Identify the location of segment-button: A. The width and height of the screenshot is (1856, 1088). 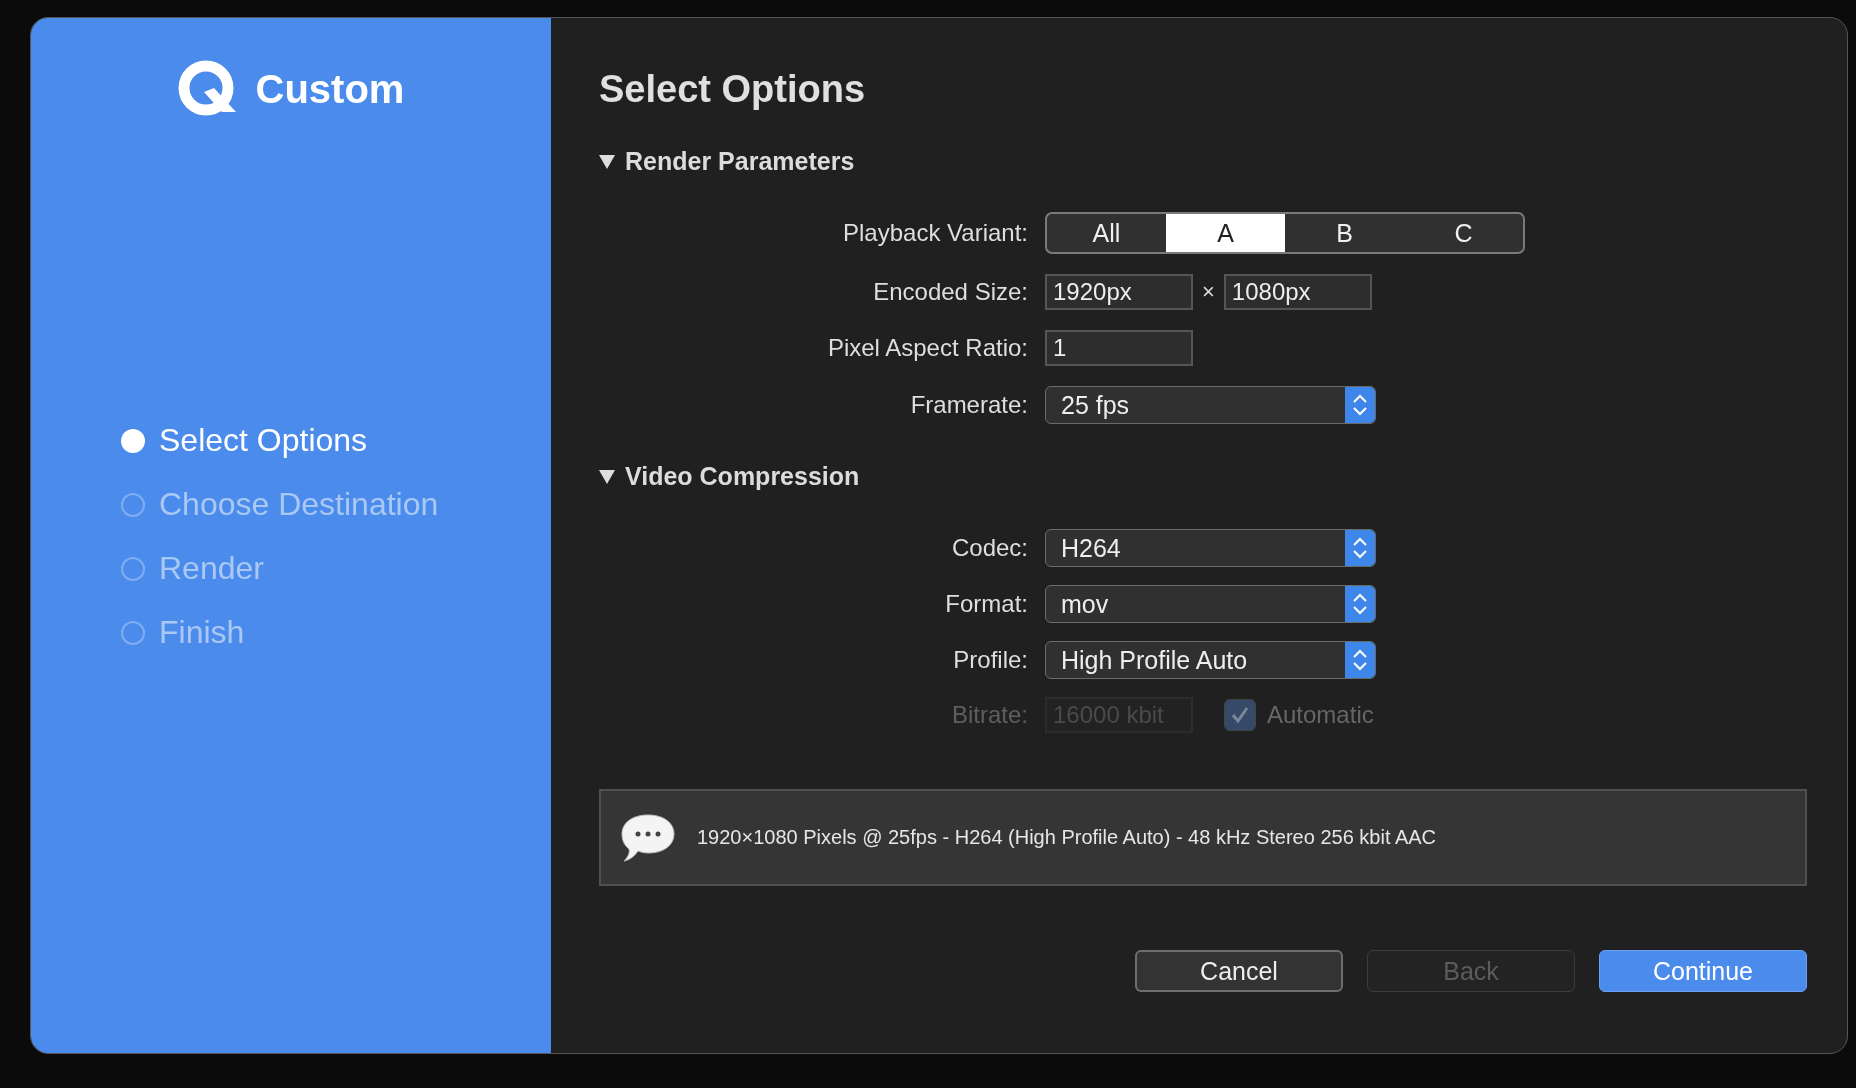
(1225, 233).